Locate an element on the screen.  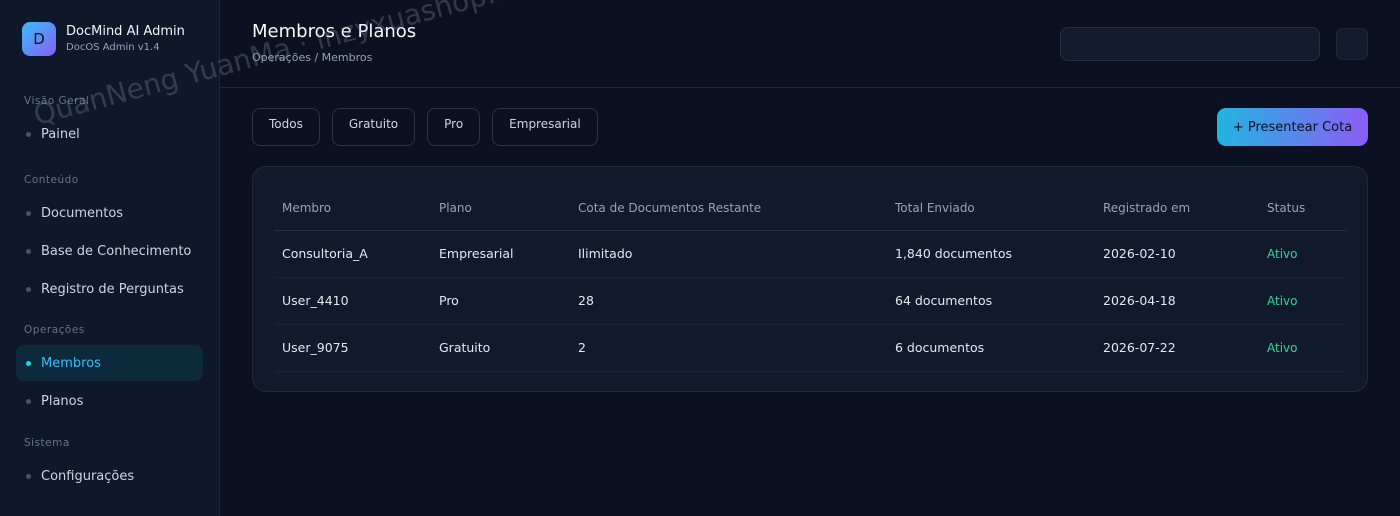
filter-empresarial: Empresarial is located at coordinates (545, 127).